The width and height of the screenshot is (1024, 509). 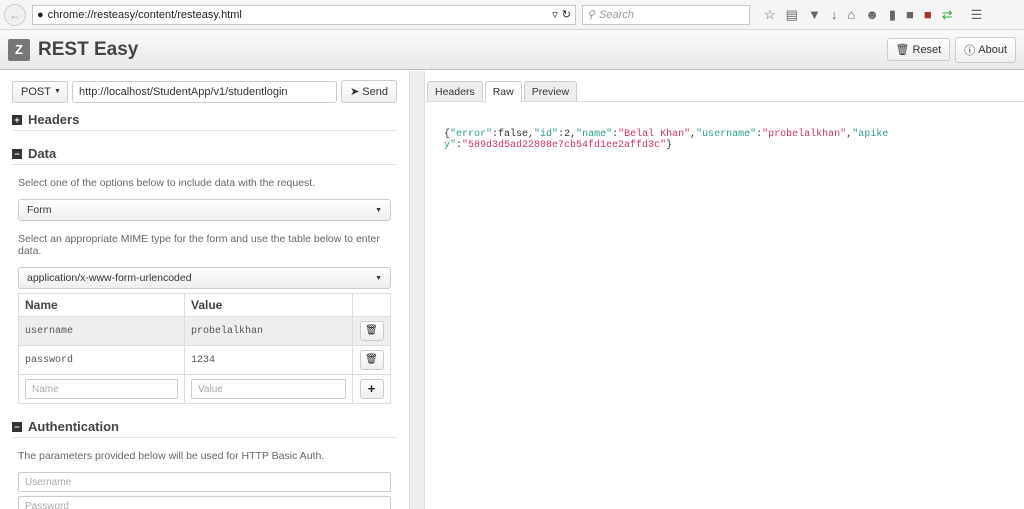 I want to click on tab-headers: Headers, so click(x=455, y=91).